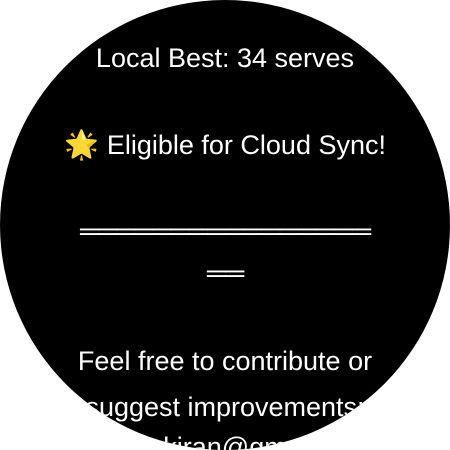  I want to click on contact-email: kiran@gm, so click(225, 441).